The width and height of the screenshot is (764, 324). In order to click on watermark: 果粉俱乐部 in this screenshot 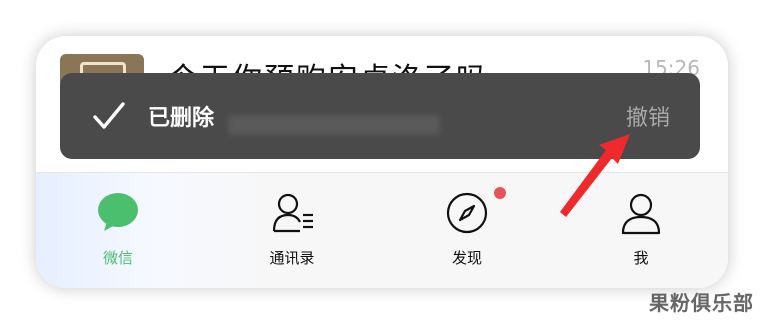, I will do `click(701, 303)`.